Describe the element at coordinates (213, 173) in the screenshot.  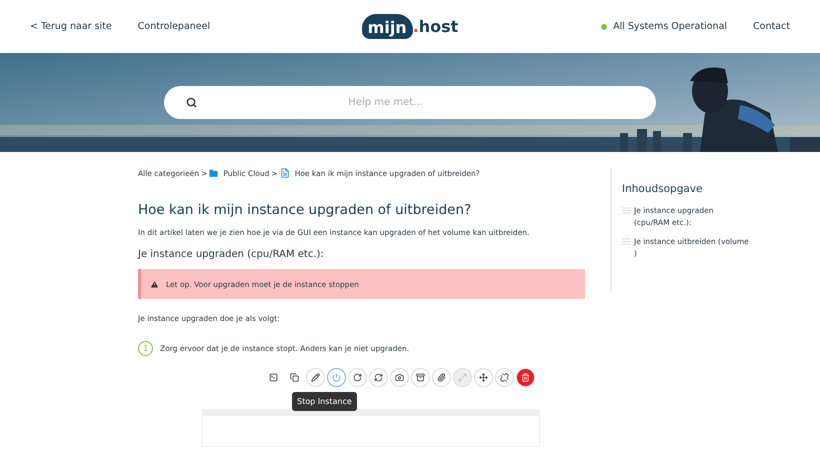
I see `folder-icon` at that location.